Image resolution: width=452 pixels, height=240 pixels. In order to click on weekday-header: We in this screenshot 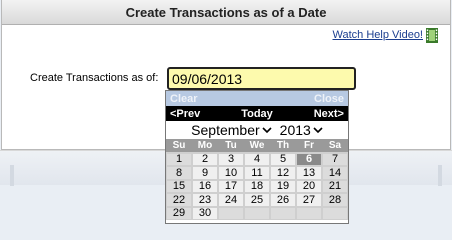, I will do `click(257, 145)`.